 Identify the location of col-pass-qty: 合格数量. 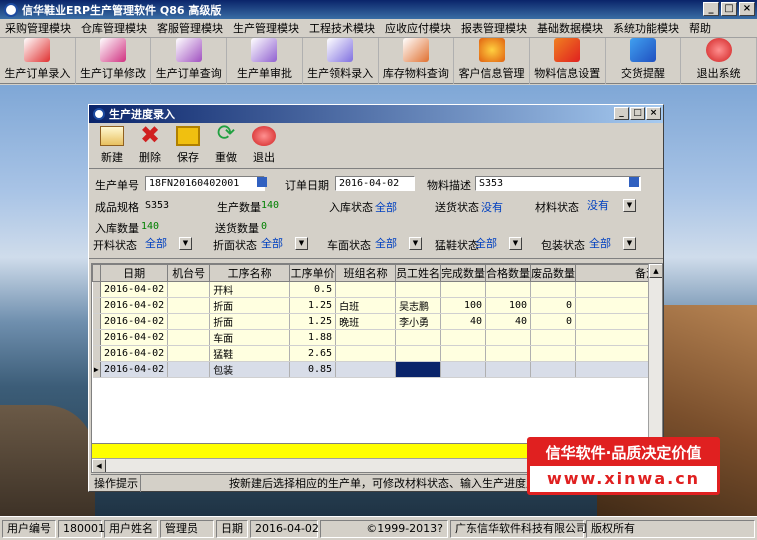
(508, 273).